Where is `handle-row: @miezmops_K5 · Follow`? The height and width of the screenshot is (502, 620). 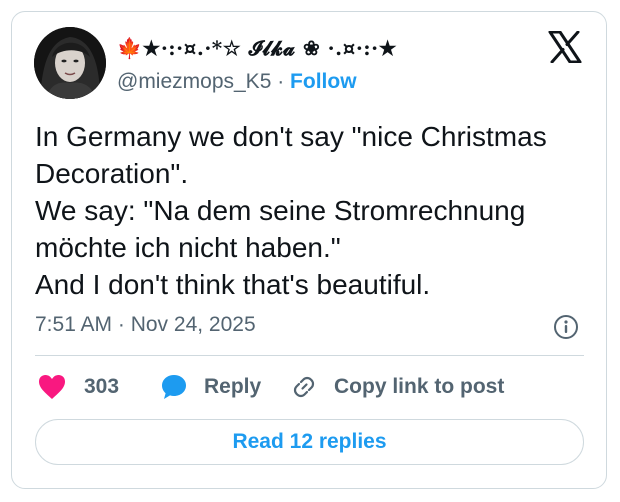 handle-row: @miezmops_K5 · Follow is located at coordinates (237, 82).